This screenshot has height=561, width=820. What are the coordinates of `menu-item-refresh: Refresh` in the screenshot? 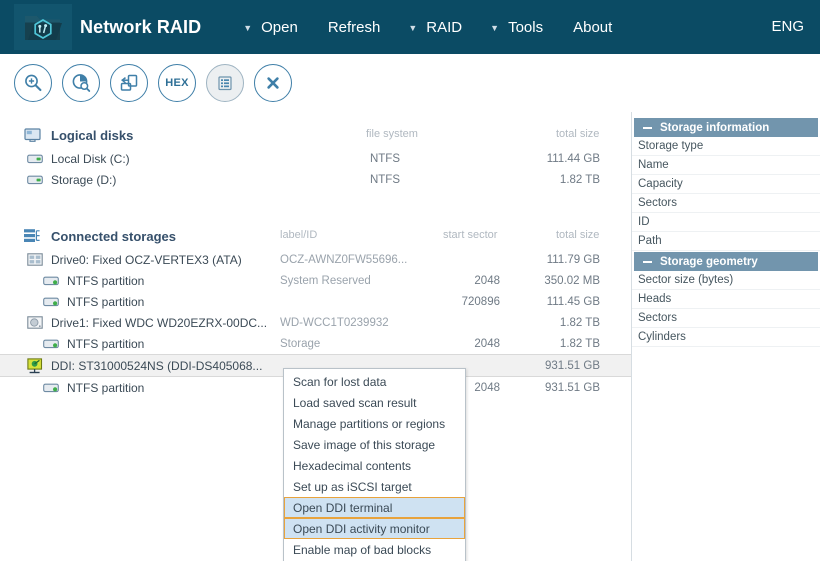 It's located at (354, 27).